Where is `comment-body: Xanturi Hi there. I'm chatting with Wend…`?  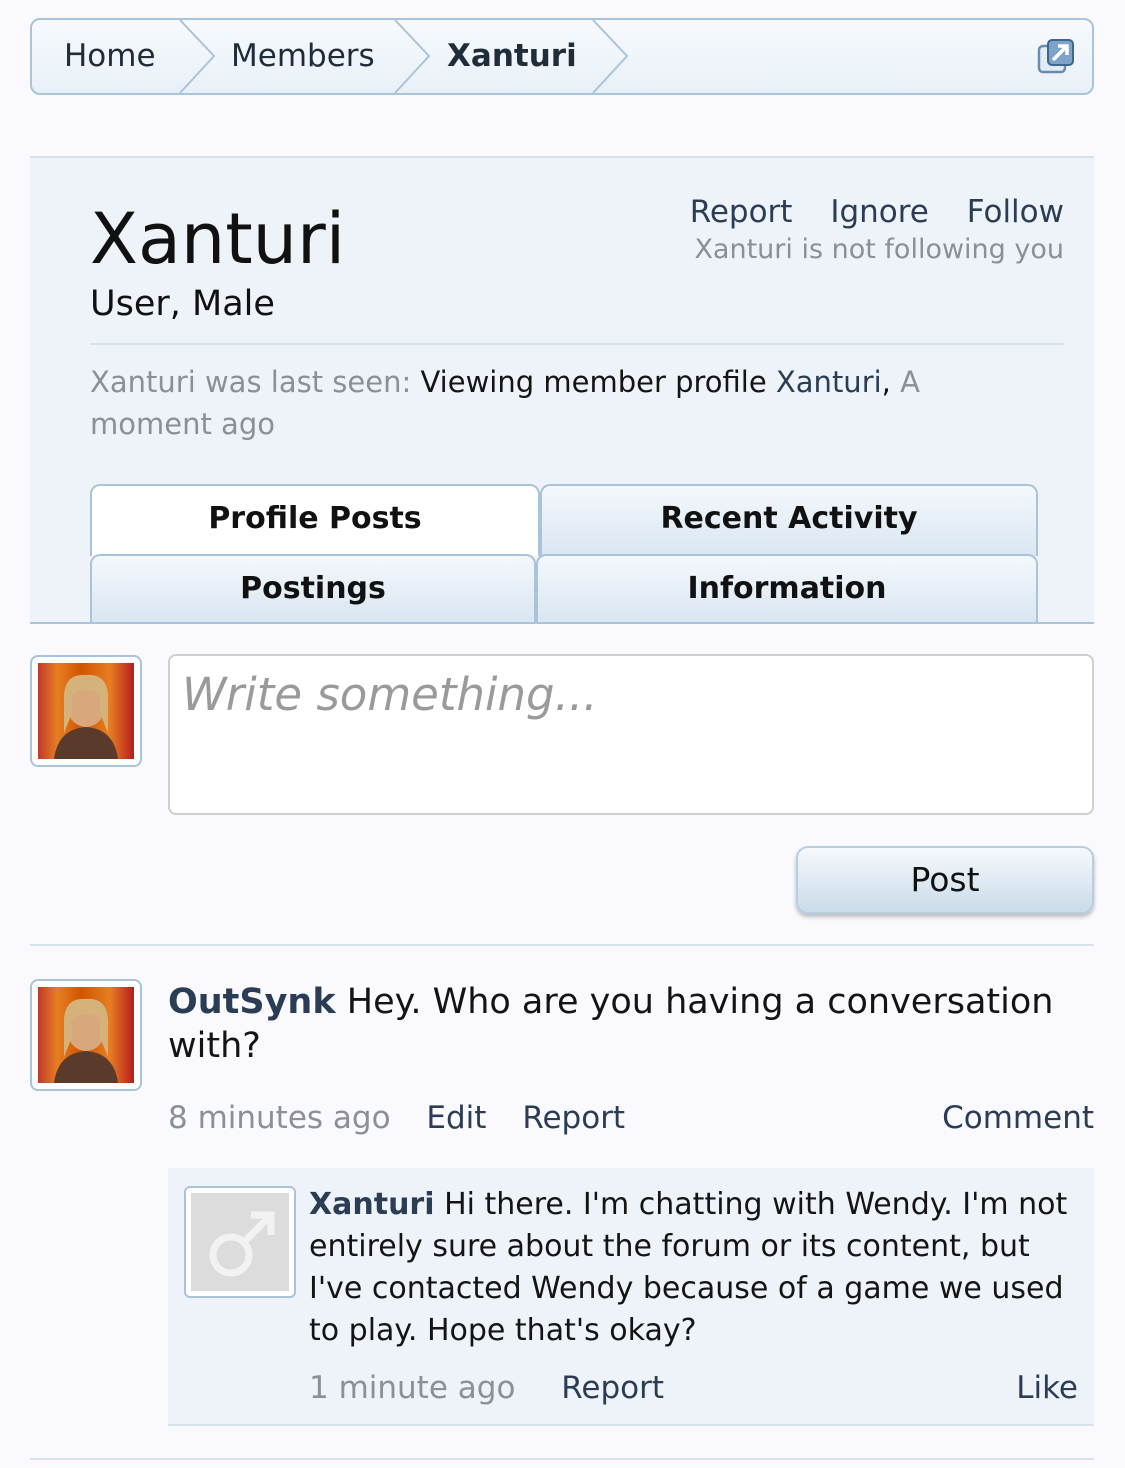
comment-body: Xanturi Hi there. I'm chatting with Wend… is located at coordinates (699, 1268).